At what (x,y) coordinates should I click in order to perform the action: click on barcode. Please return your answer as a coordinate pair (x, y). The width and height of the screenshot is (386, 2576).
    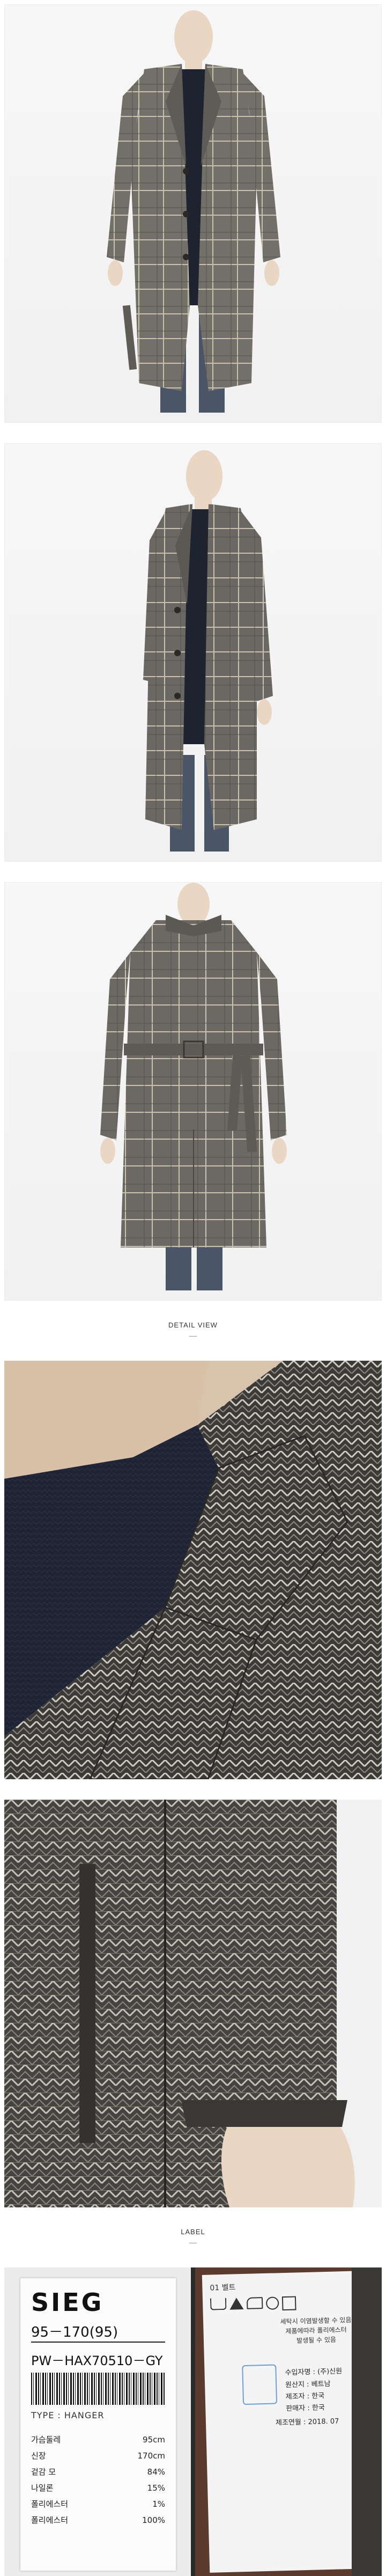
    Looking at the image, I should click on (98, 2389).